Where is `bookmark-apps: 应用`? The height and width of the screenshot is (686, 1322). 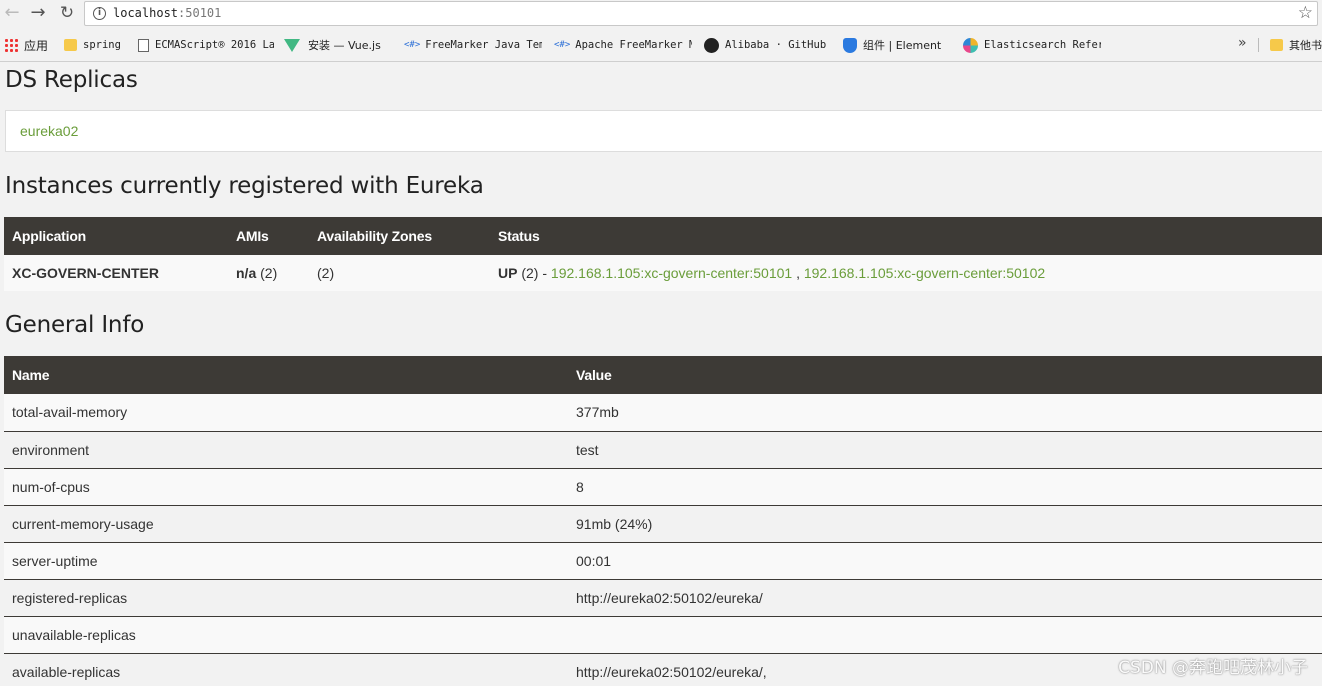
bookmark-apps: 应用 is located at coordinates (29, 45).